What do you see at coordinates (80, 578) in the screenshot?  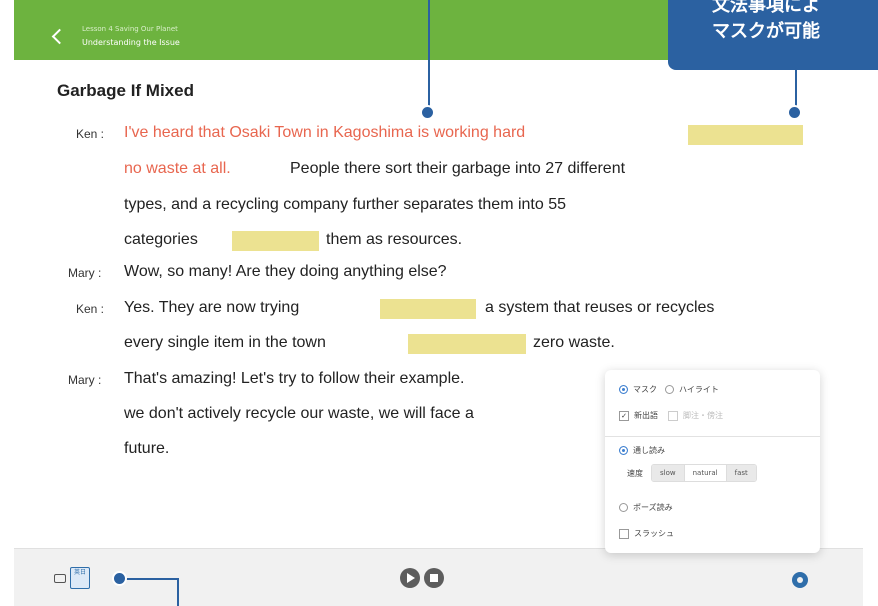 I see `translation-toggle-icon: 英日` at bounding box center [80, 578].